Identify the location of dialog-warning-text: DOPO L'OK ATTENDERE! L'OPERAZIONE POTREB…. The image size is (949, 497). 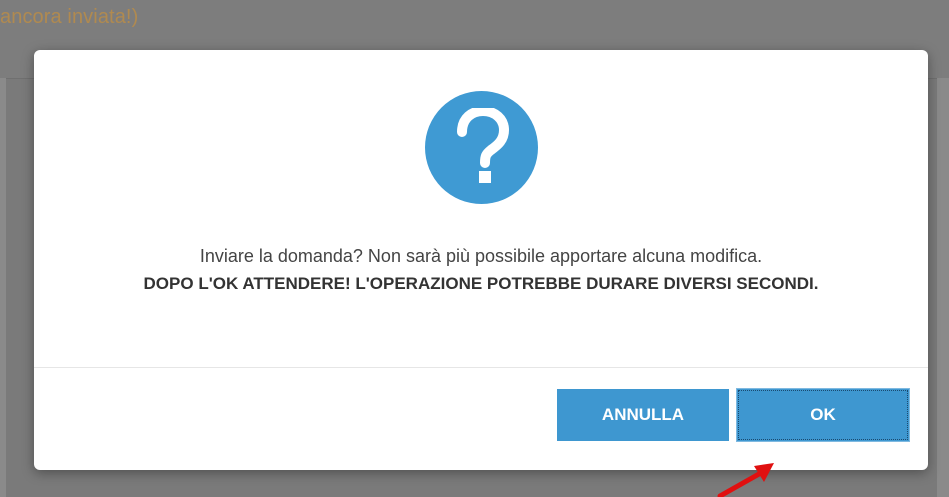
(481, 283).